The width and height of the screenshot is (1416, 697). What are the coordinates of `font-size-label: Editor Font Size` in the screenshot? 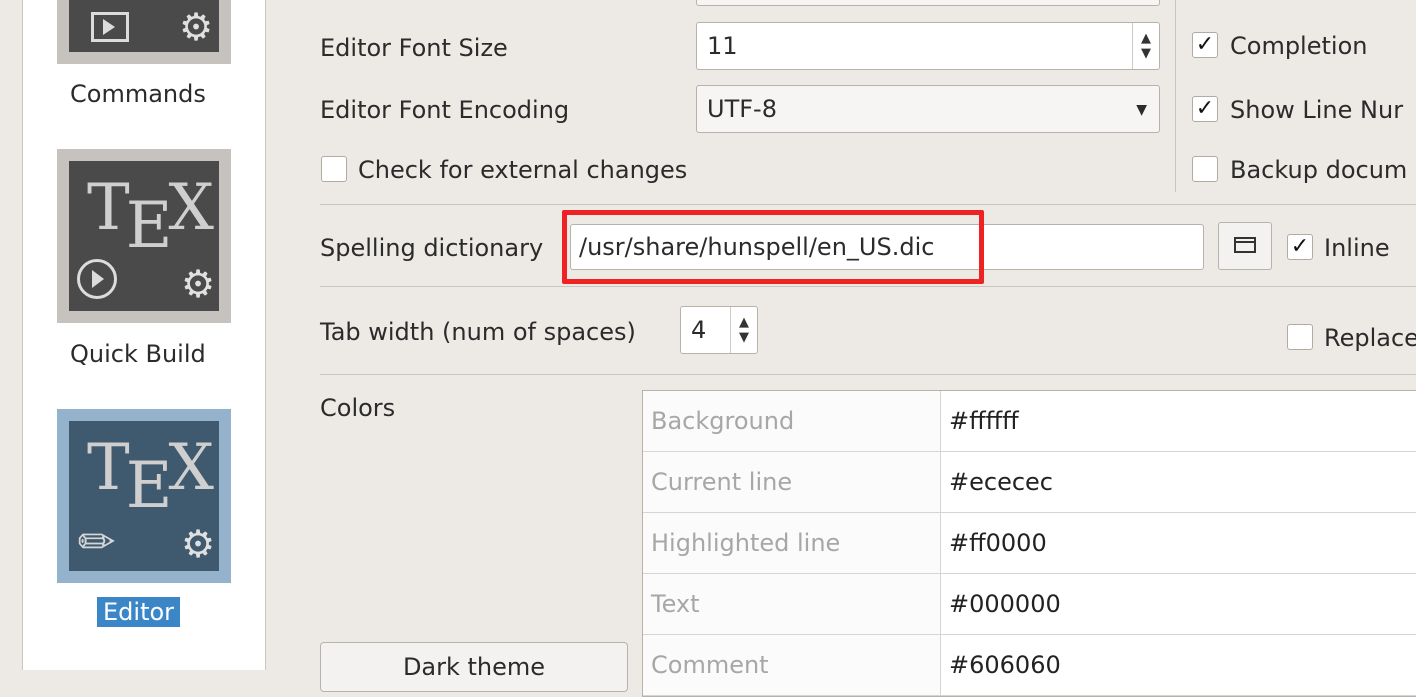 It's located at (414, 48).